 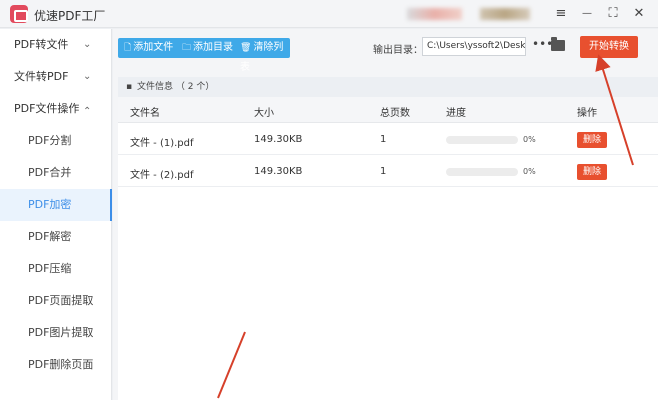 What do you see at coordinates (474, 46) in the screenshot?
I see `output-directory-field: C:\Users\yssoft2\Deskto` at bounding box center [474, 46].